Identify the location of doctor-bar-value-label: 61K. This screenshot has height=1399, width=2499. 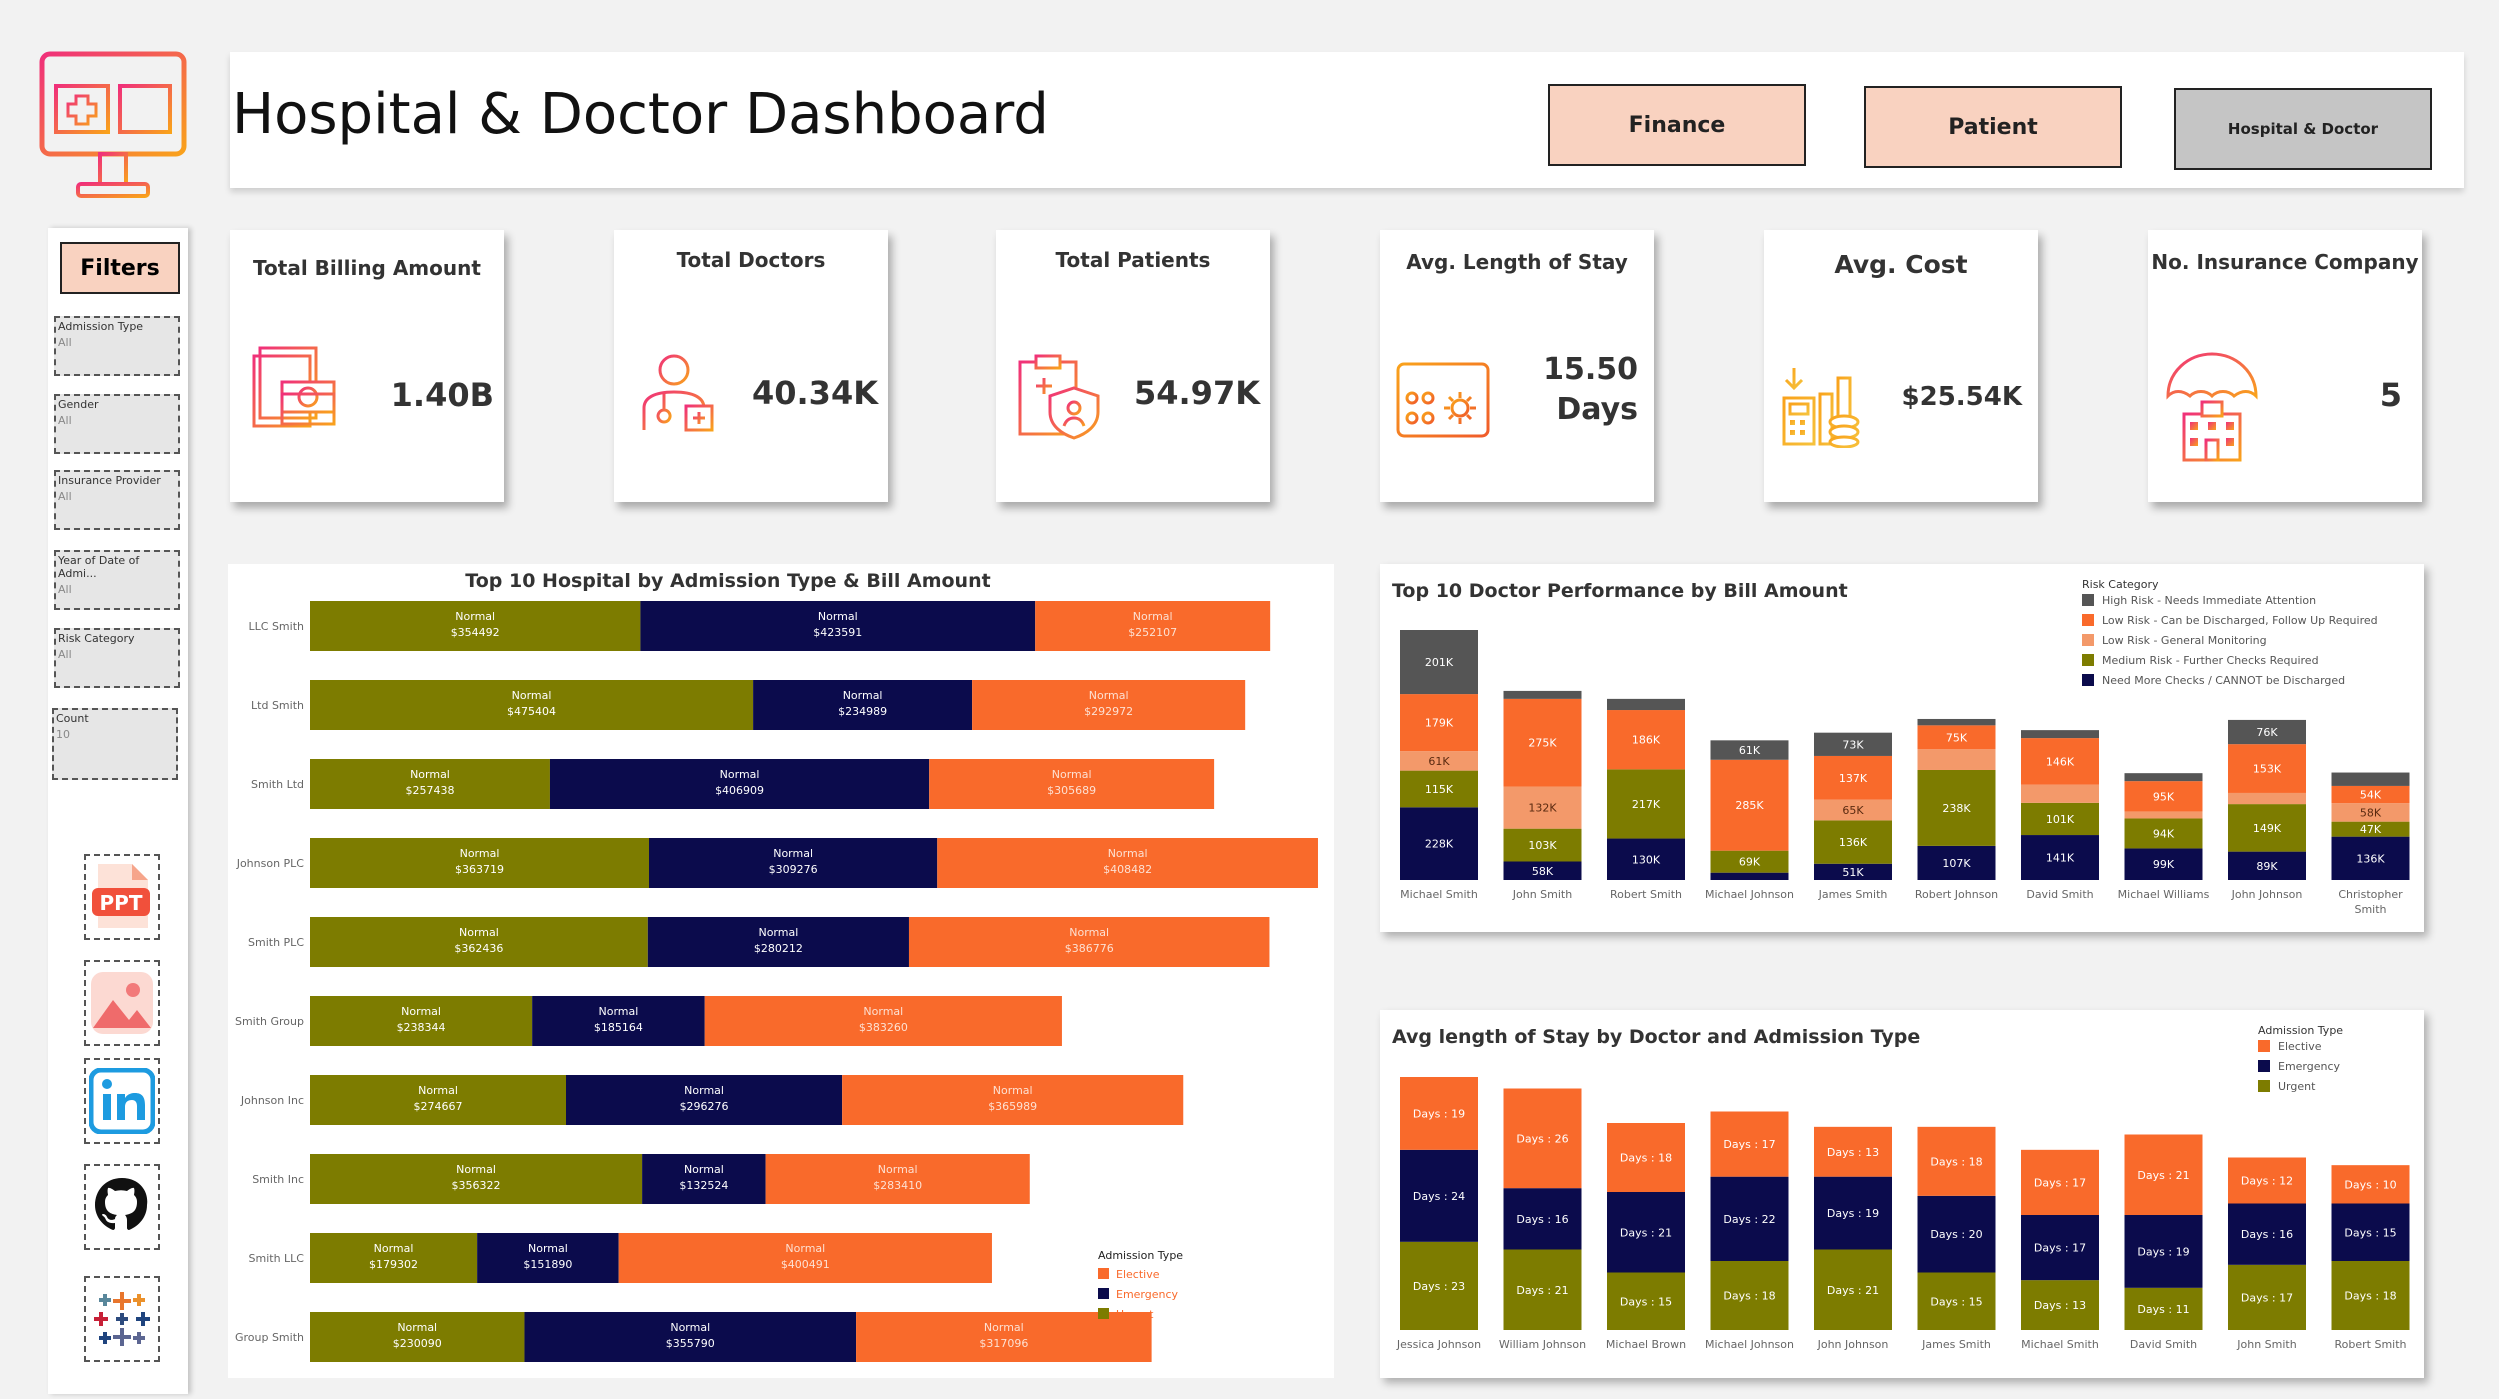
(1439, 761).